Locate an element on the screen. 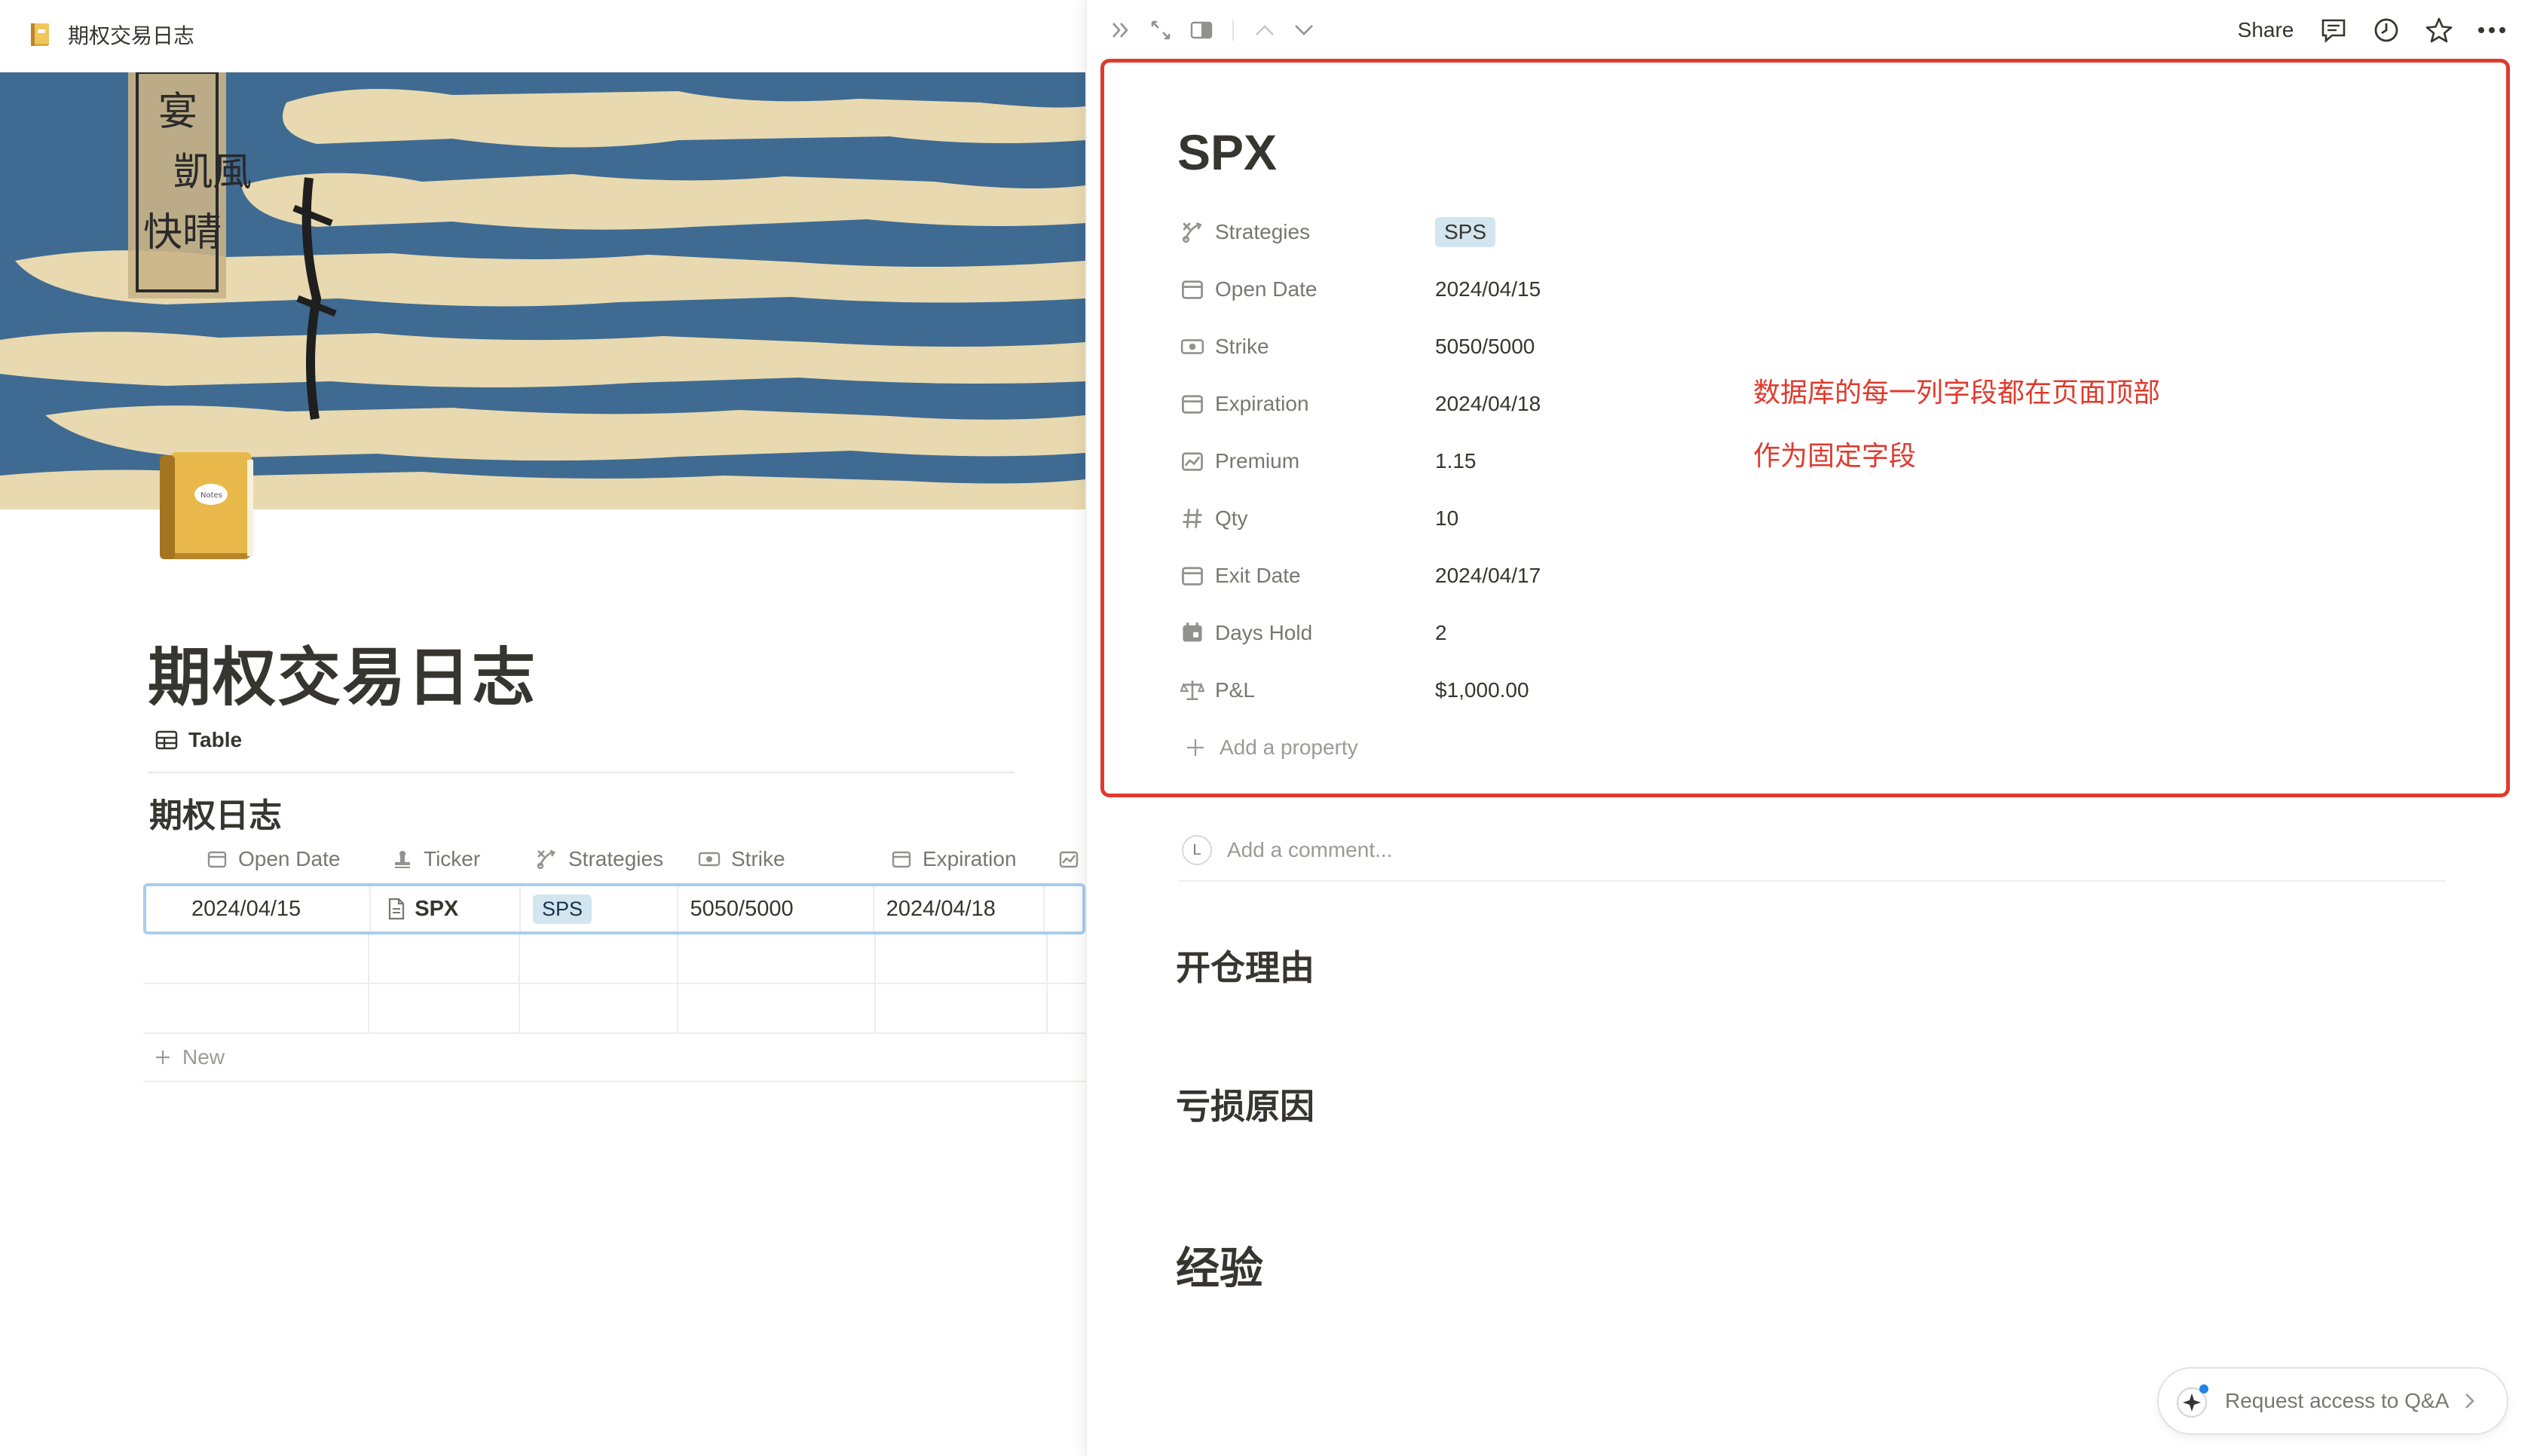  column-more is located at coordinates (1066, 859).